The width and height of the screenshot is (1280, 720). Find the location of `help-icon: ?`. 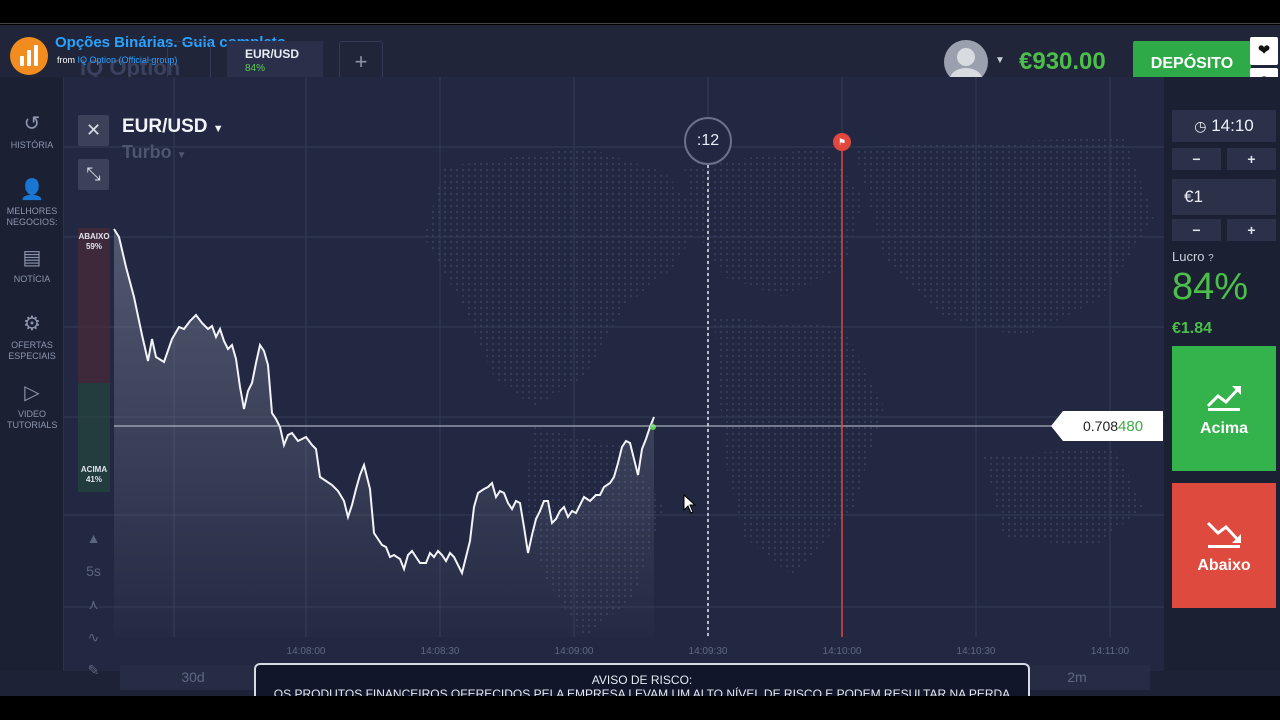

help-icon: ? is located at coordinates (1211, 258).